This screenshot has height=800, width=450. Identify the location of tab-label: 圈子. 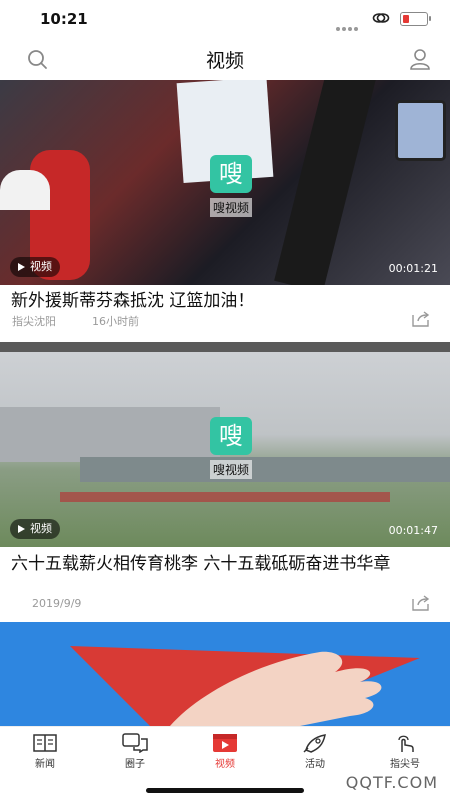
(135, 764).